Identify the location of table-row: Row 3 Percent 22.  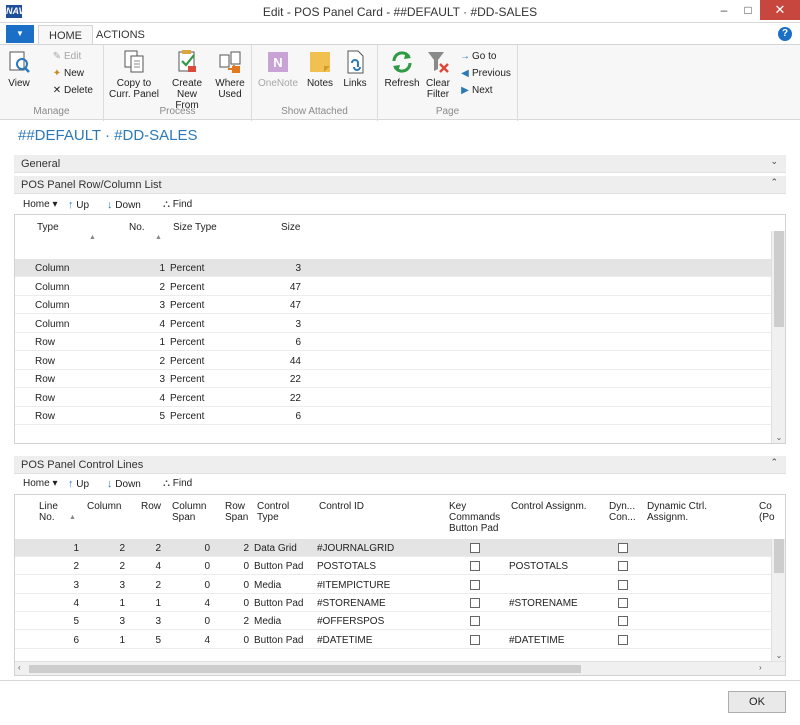
(393, 379).